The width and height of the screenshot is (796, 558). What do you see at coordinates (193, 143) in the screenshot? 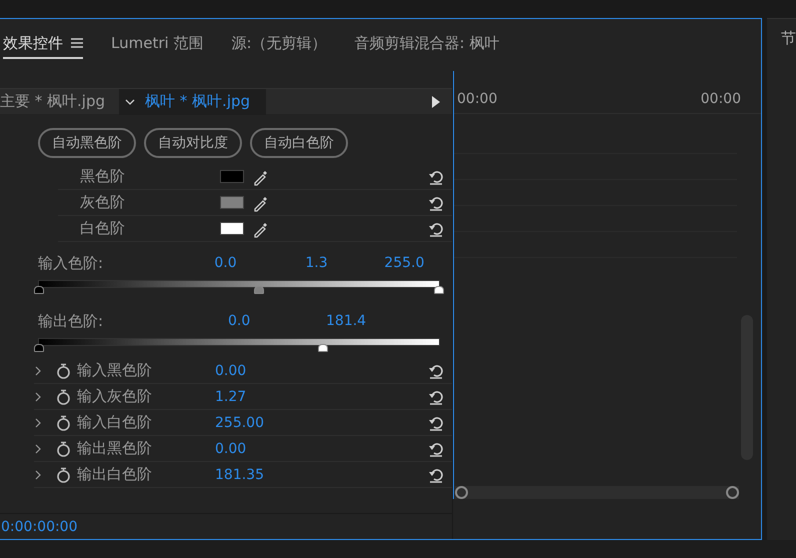
I see `auto-level-button: 自动对比度` at bounding box center [193, 143].